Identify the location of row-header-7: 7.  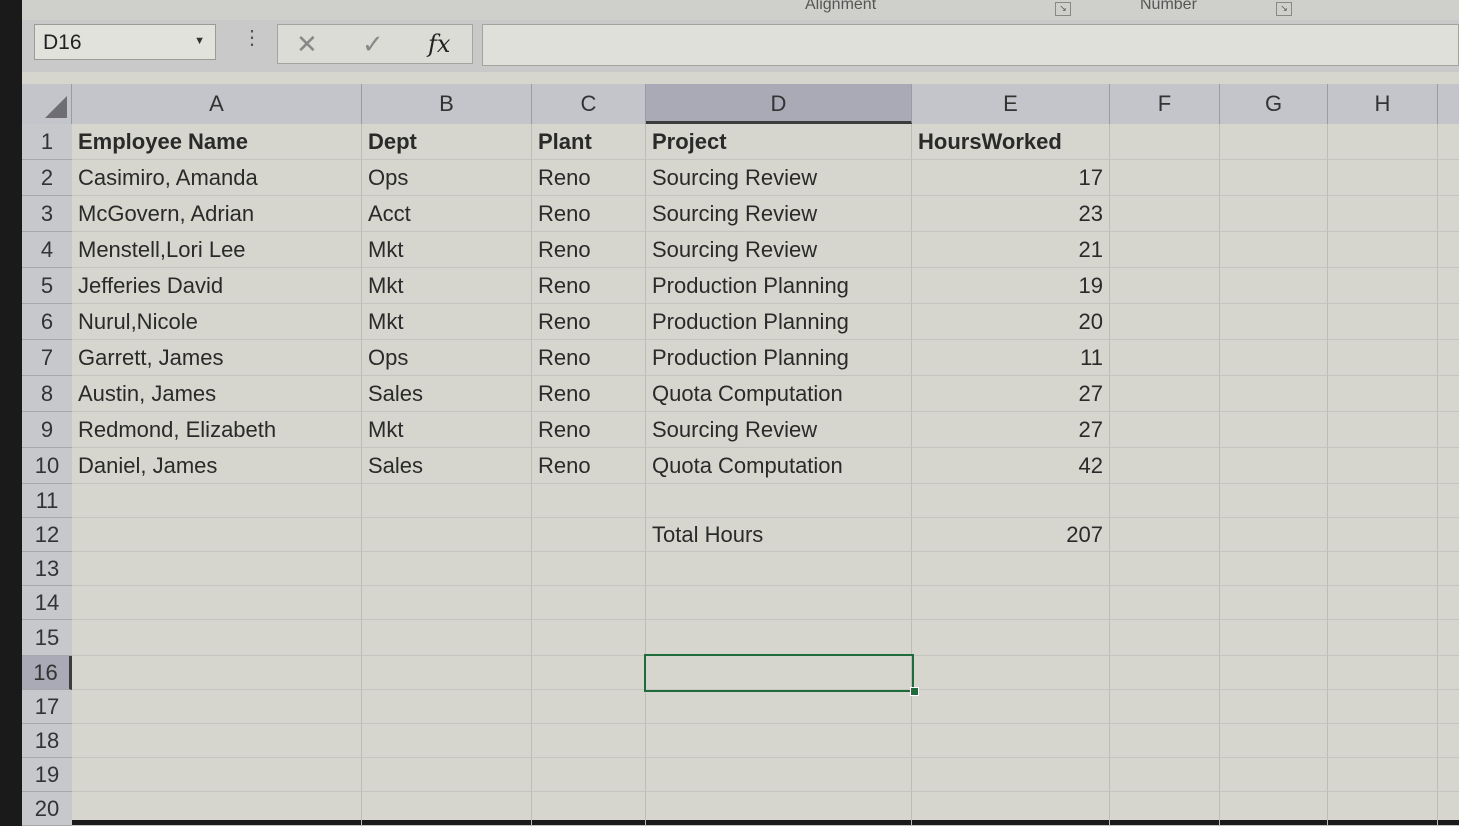
(47, 358).